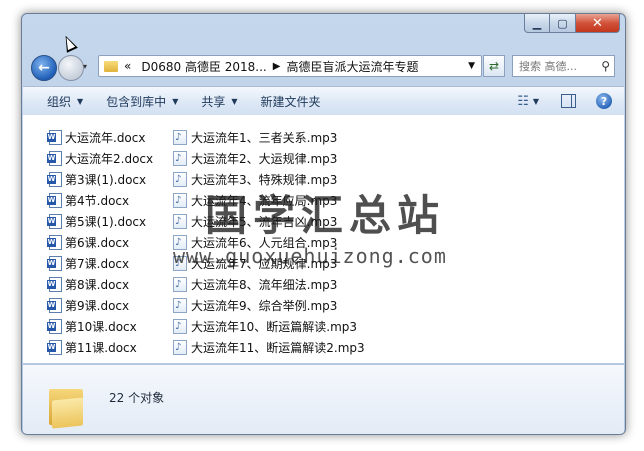  Describe the element at coordinates (106, 180) in the screenshot. I see `file-name: 第3课(1).docx` at that location.